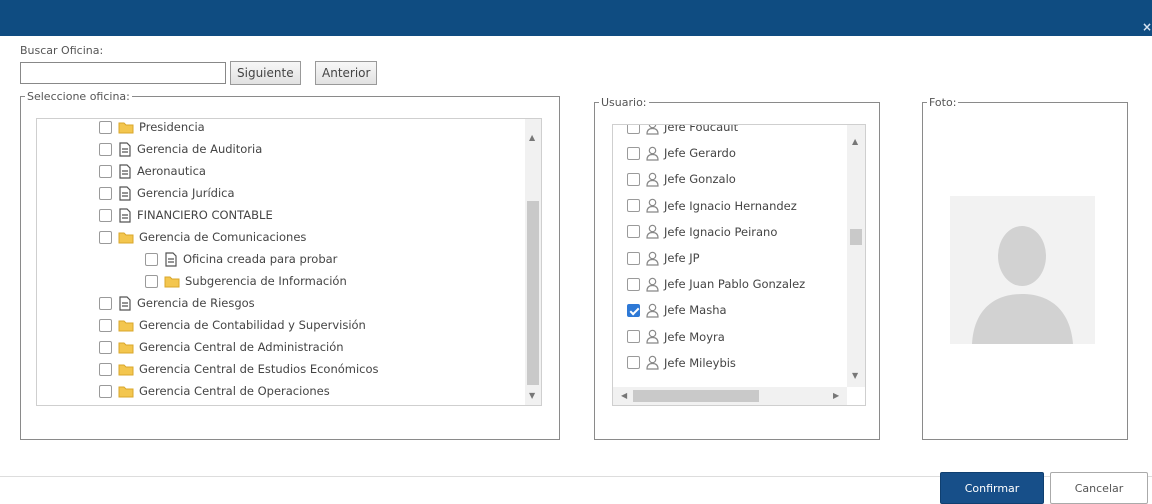 This screenshot has height=504, width=1152. Describe the element at coordinates (246, 281) in the screenshot. I see `office-tree-item: Subgerencia de Información` at that location.